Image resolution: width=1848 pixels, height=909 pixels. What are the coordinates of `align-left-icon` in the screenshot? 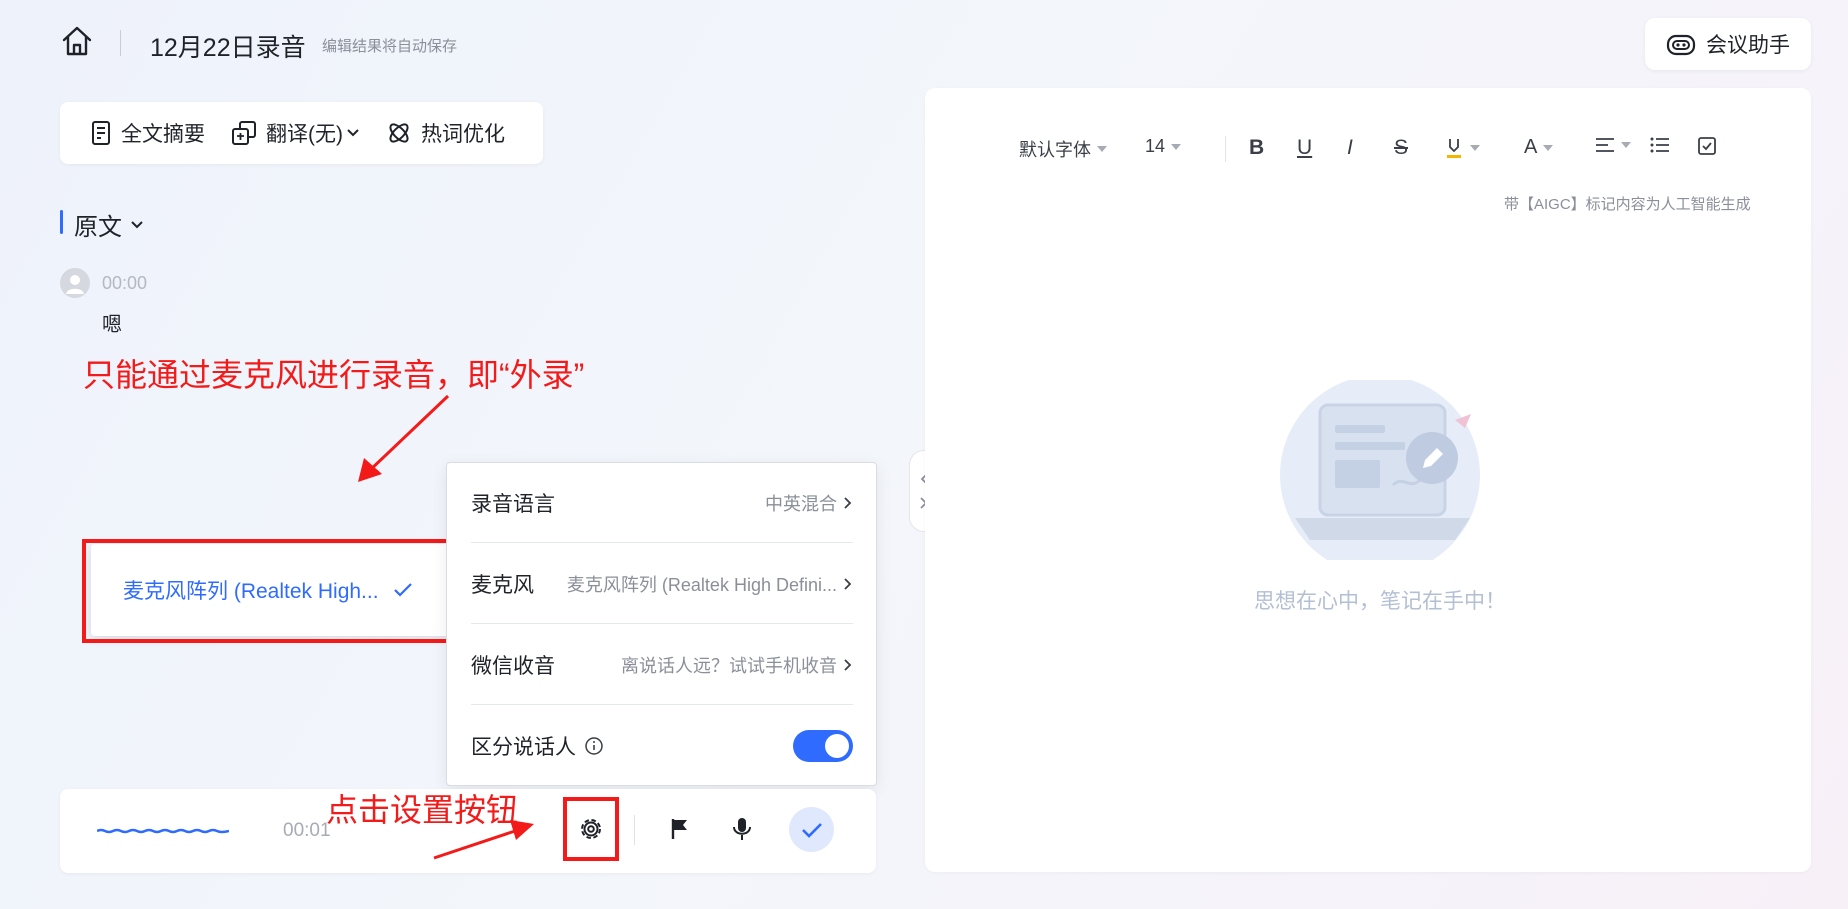 It's located at (1605, 145).